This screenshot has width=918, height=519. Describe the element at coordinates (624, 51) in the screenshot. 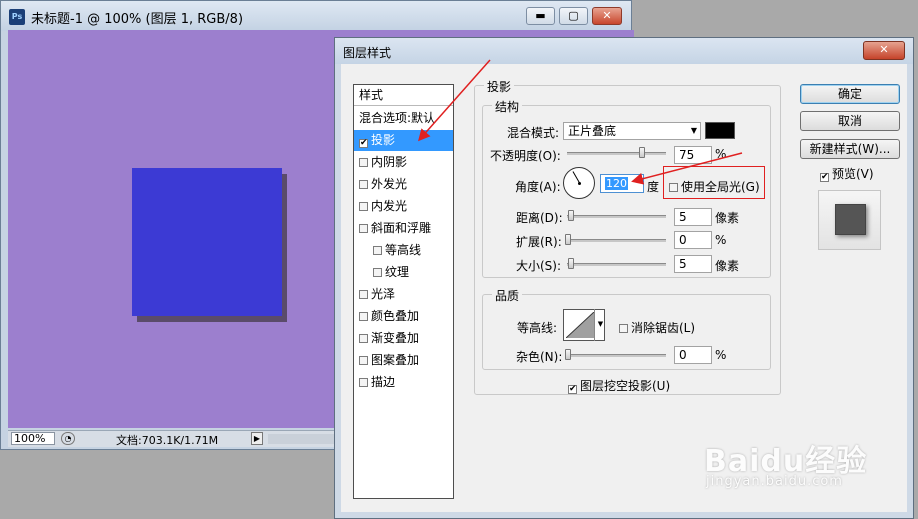

I see `dialog-titlebar: 图层样式 ✕` at that location.